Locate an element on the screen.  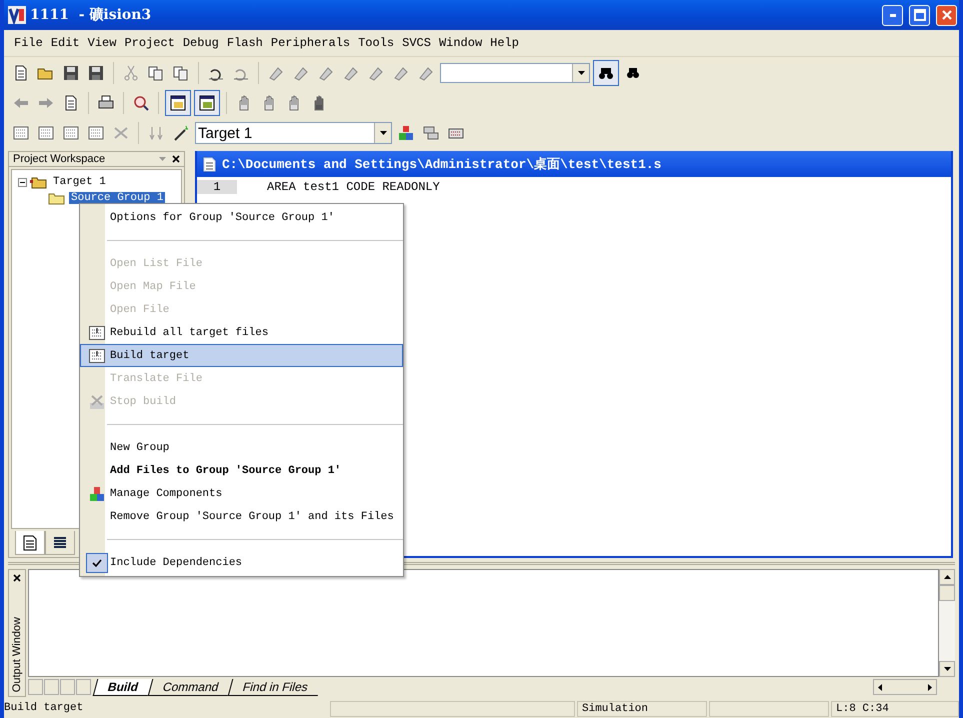
menu-item: SVCS is located at coordinates (416, 43).